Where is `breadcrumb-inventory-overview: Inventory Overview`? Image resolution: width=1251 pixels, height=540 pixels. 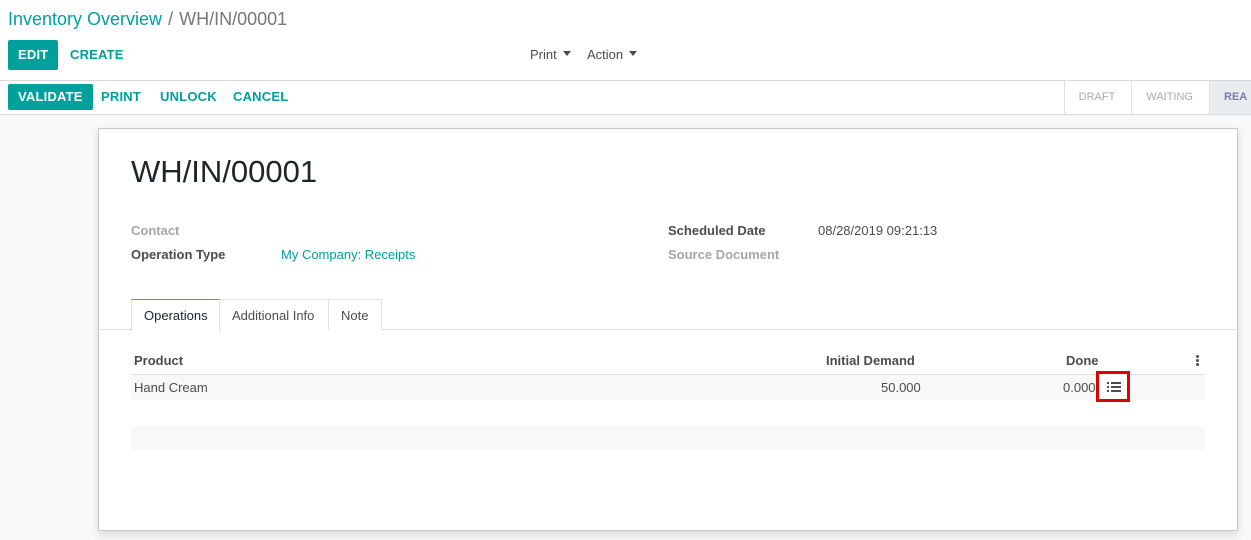 breadcrumb-inventory-overview: Inventory Overview is located at coordinates (85, 19).